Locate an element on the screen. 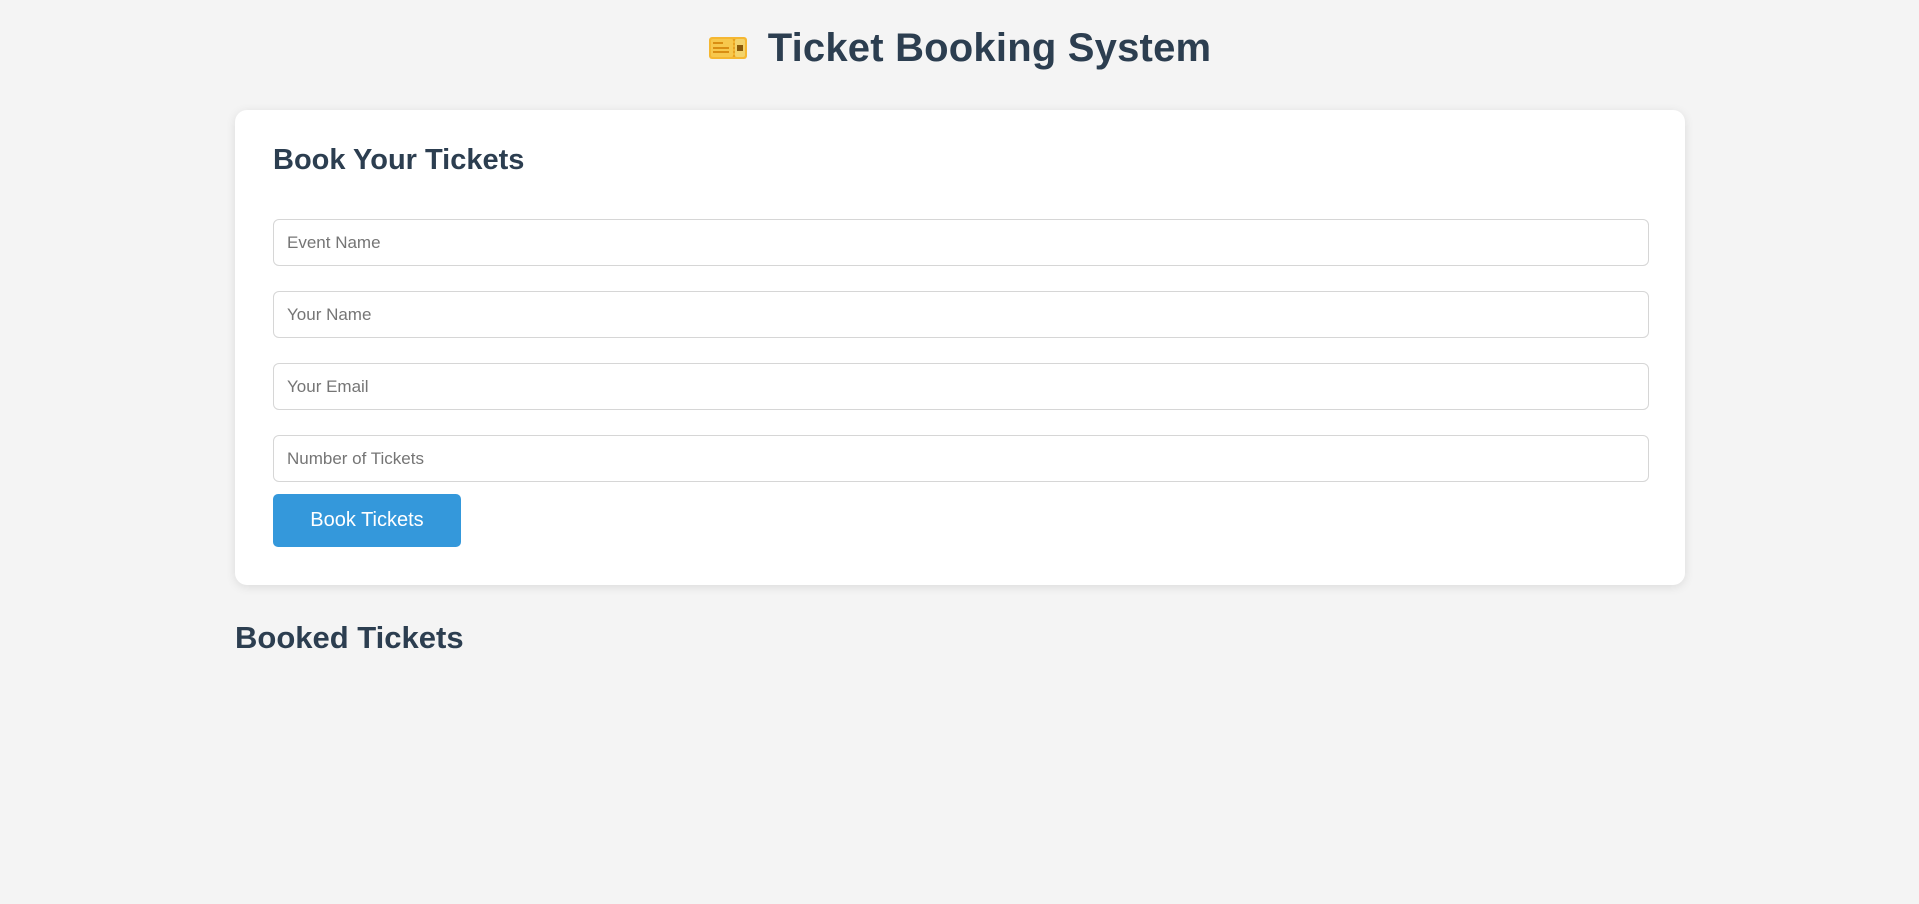  ticket-icon is located at coordinates (727, 48).